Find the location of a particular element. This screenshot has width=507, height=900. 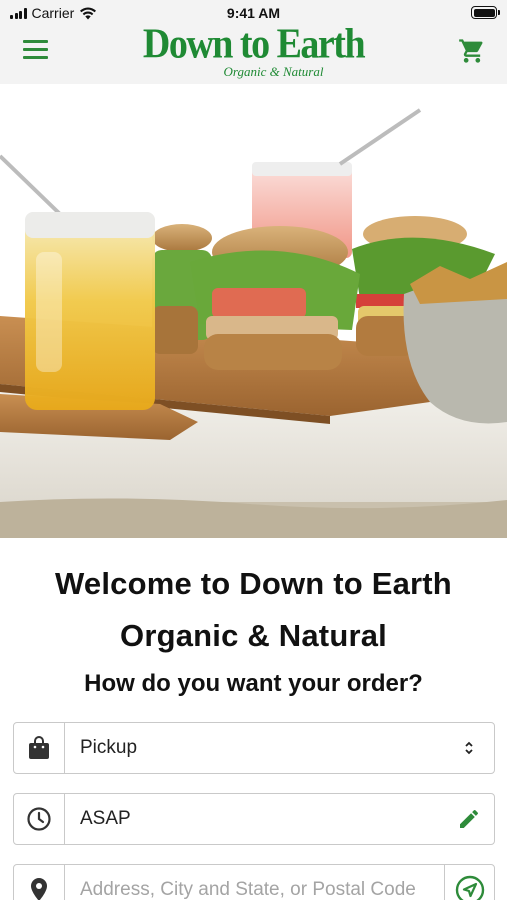

select-arrows-icon is located at coordinates (469, 748).